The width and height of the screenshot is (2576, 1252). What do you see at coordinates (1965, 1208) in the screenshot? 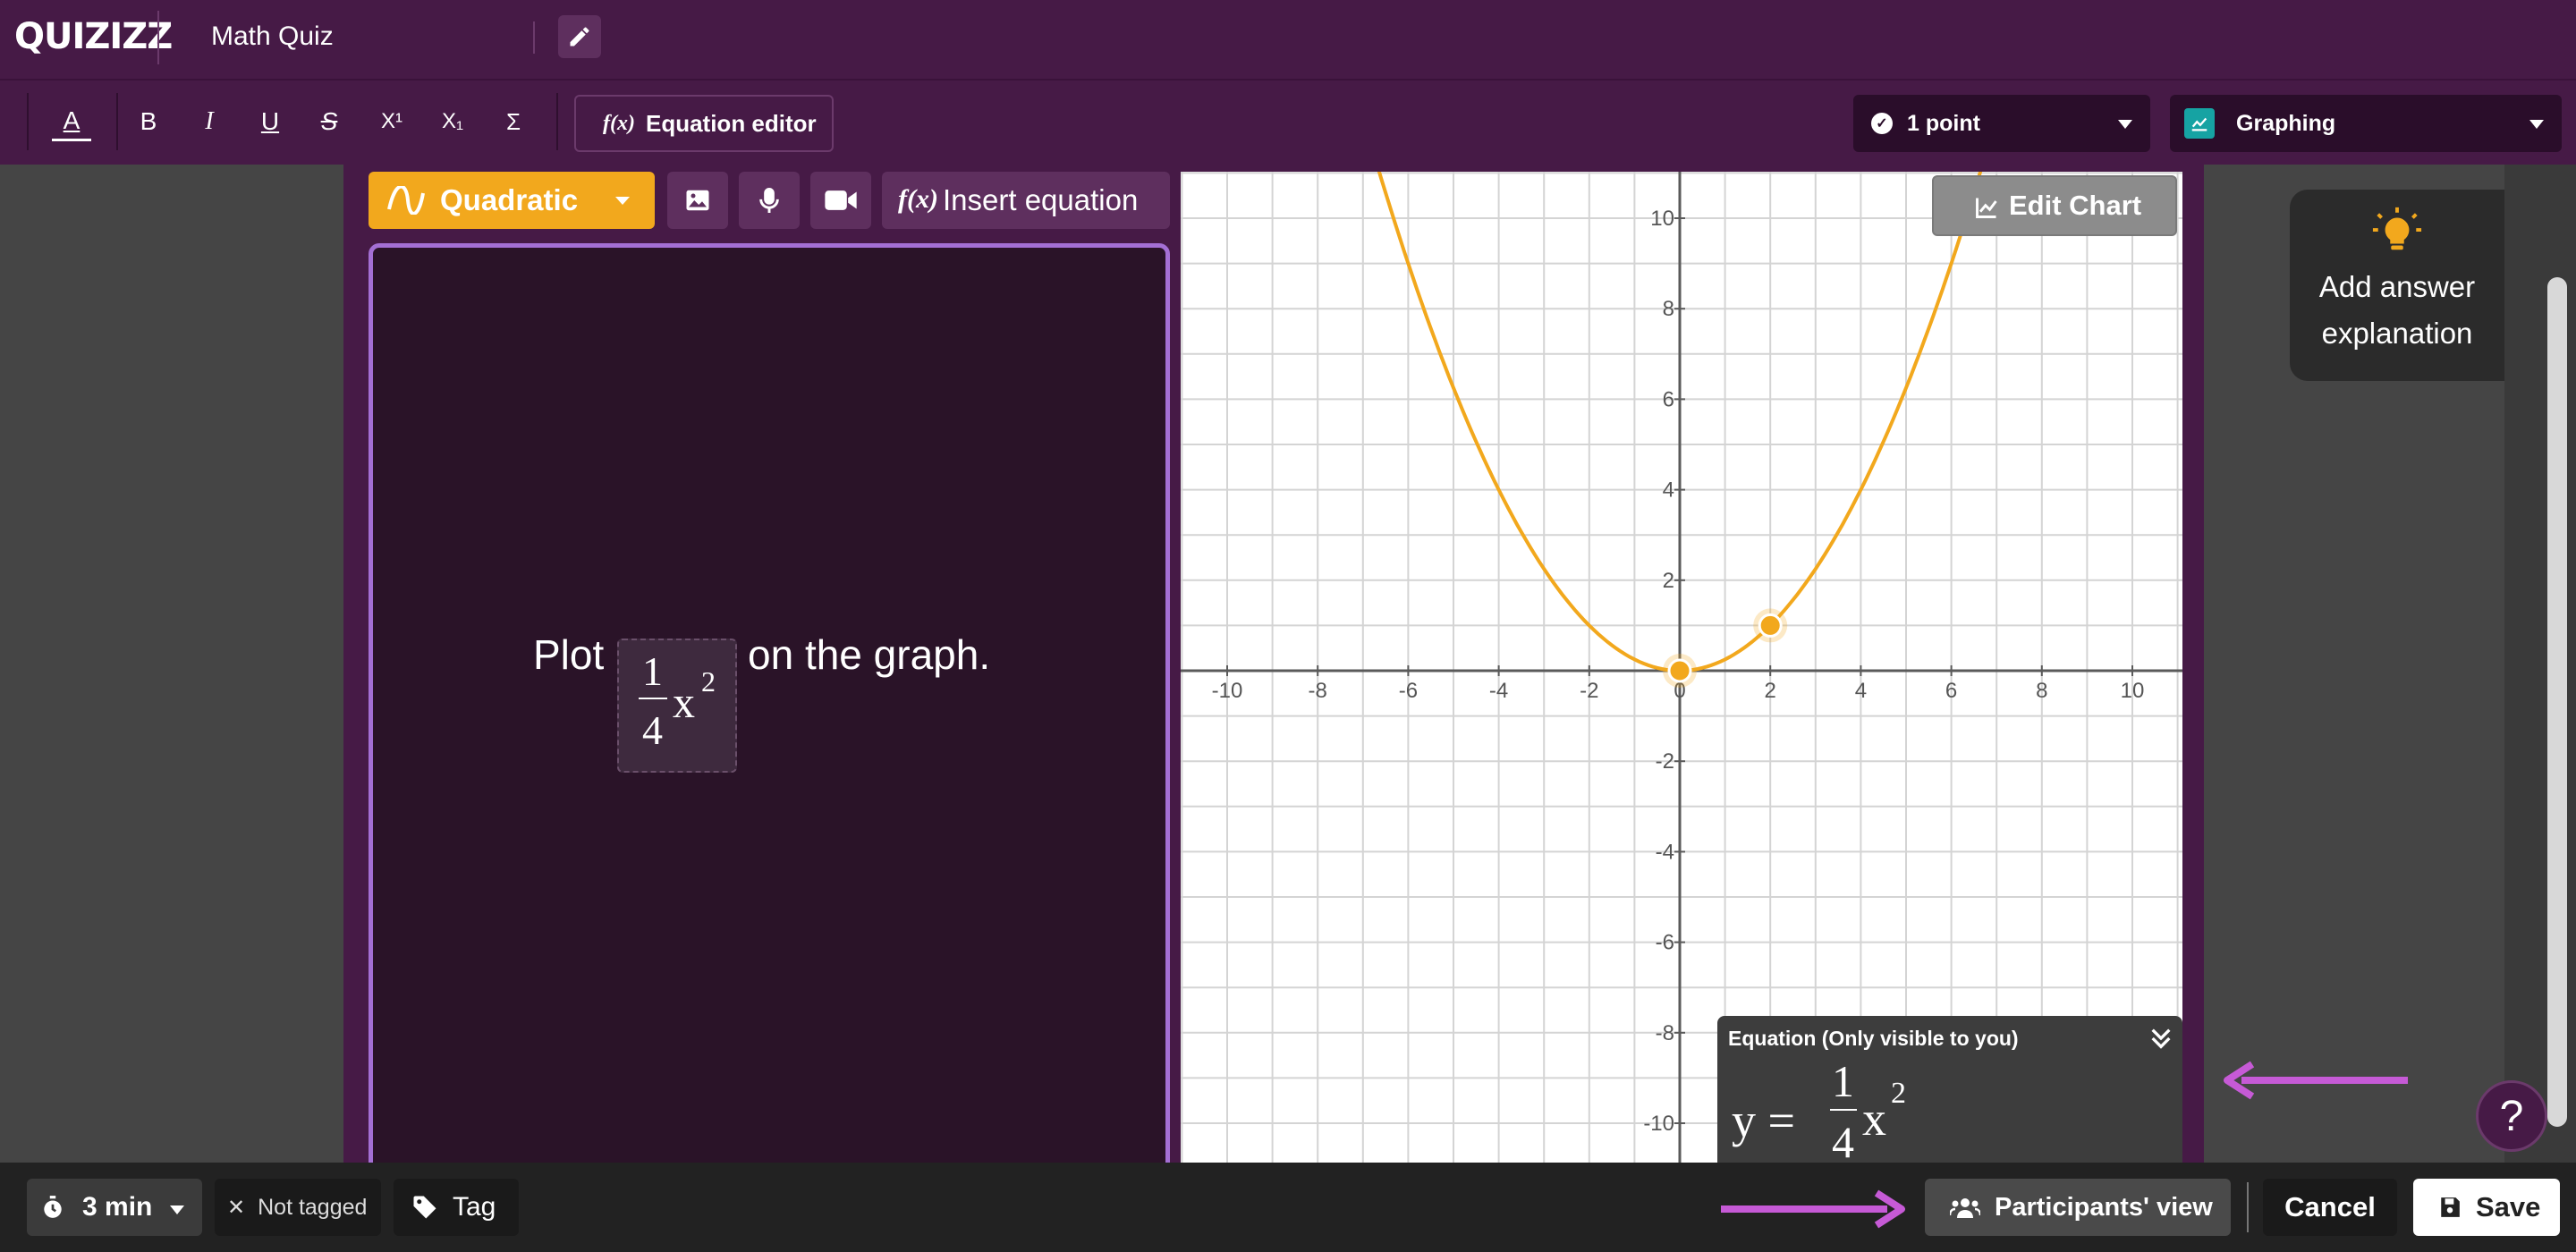
I see `users-icon` at bounding box center [1965, 1208].